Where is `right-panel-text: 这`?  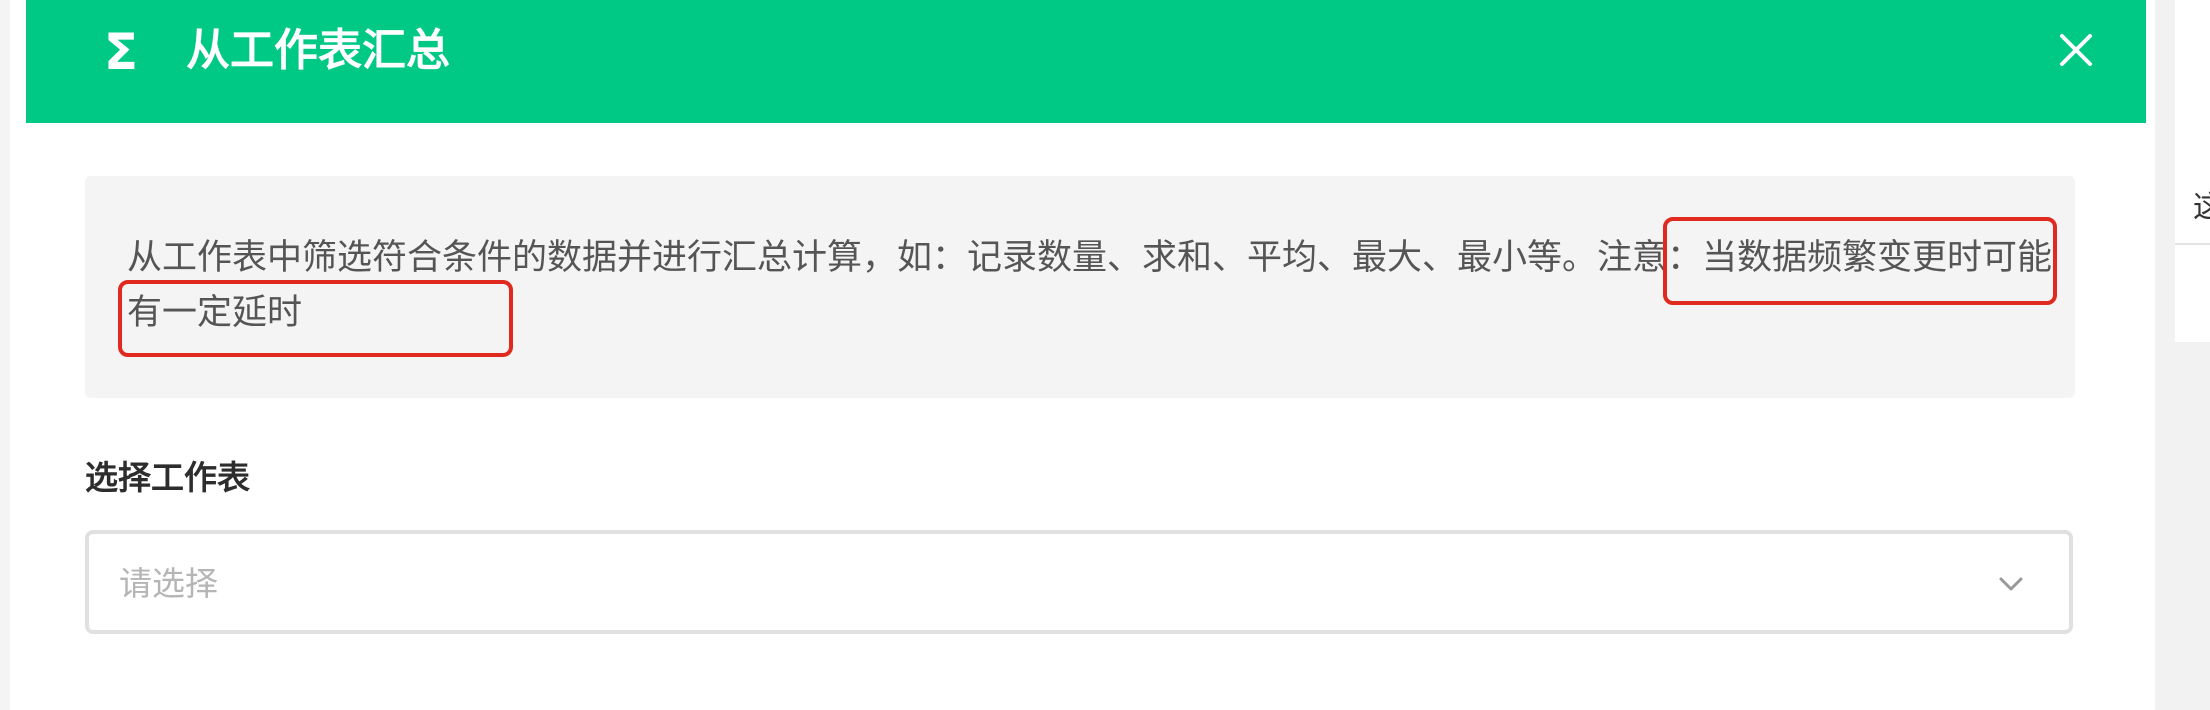
right-panel-text: 这 is located at coordinates (2201, 207).